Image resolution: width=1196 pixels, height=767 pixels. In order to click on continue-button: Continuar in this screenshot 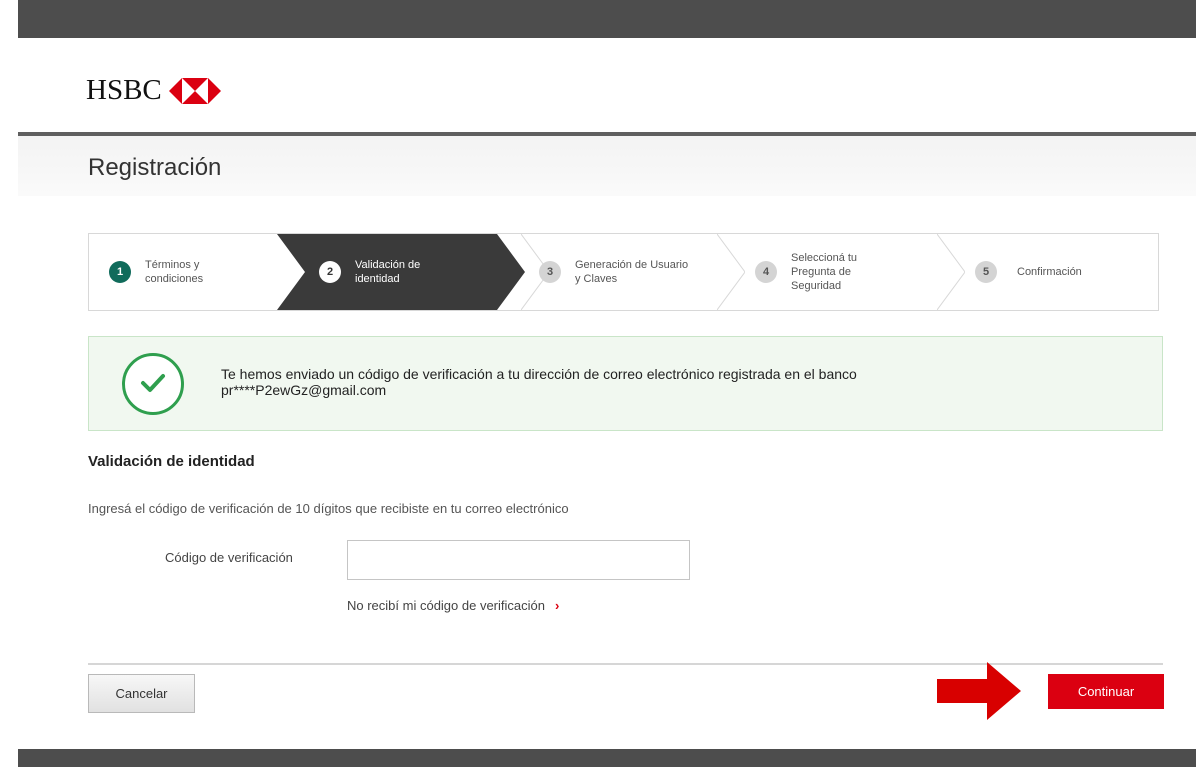, I will do `click(1106, 691)`.